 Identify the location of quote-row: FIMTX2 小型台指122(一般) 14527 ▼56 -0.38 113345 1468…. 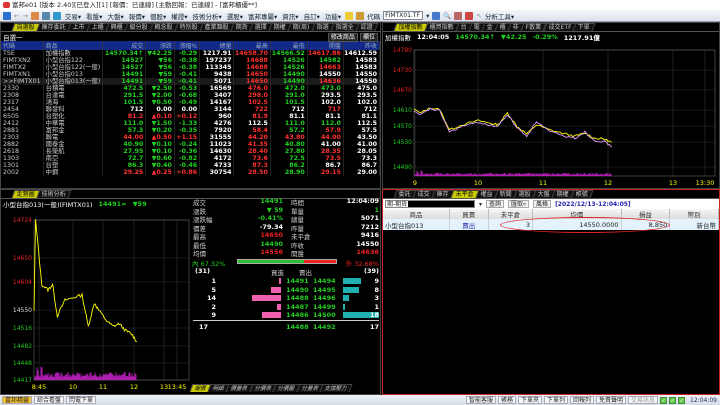
(191, 67).